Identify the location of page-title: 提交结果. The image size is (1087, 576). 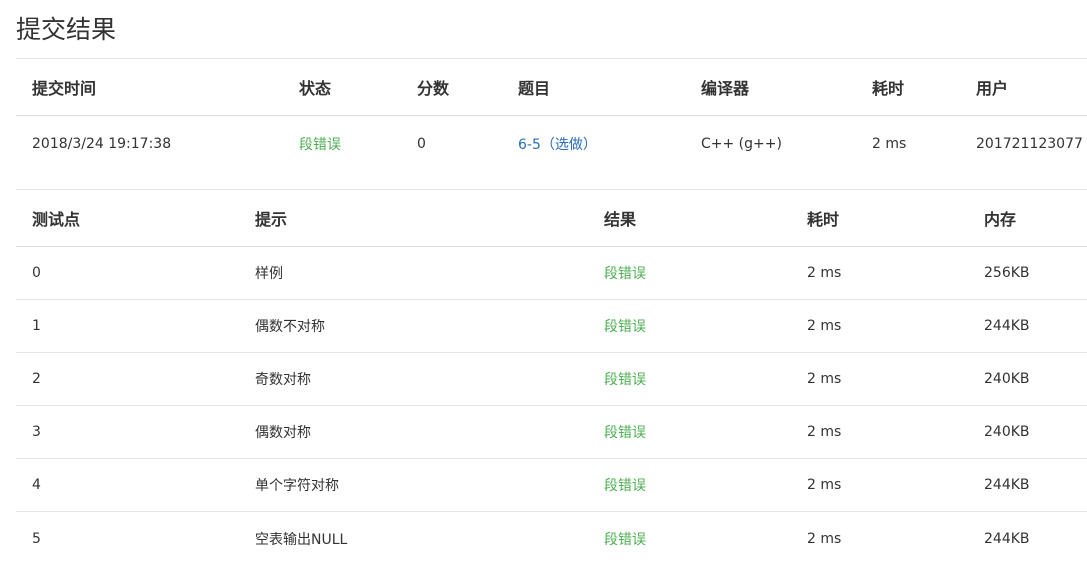
(66, 29).